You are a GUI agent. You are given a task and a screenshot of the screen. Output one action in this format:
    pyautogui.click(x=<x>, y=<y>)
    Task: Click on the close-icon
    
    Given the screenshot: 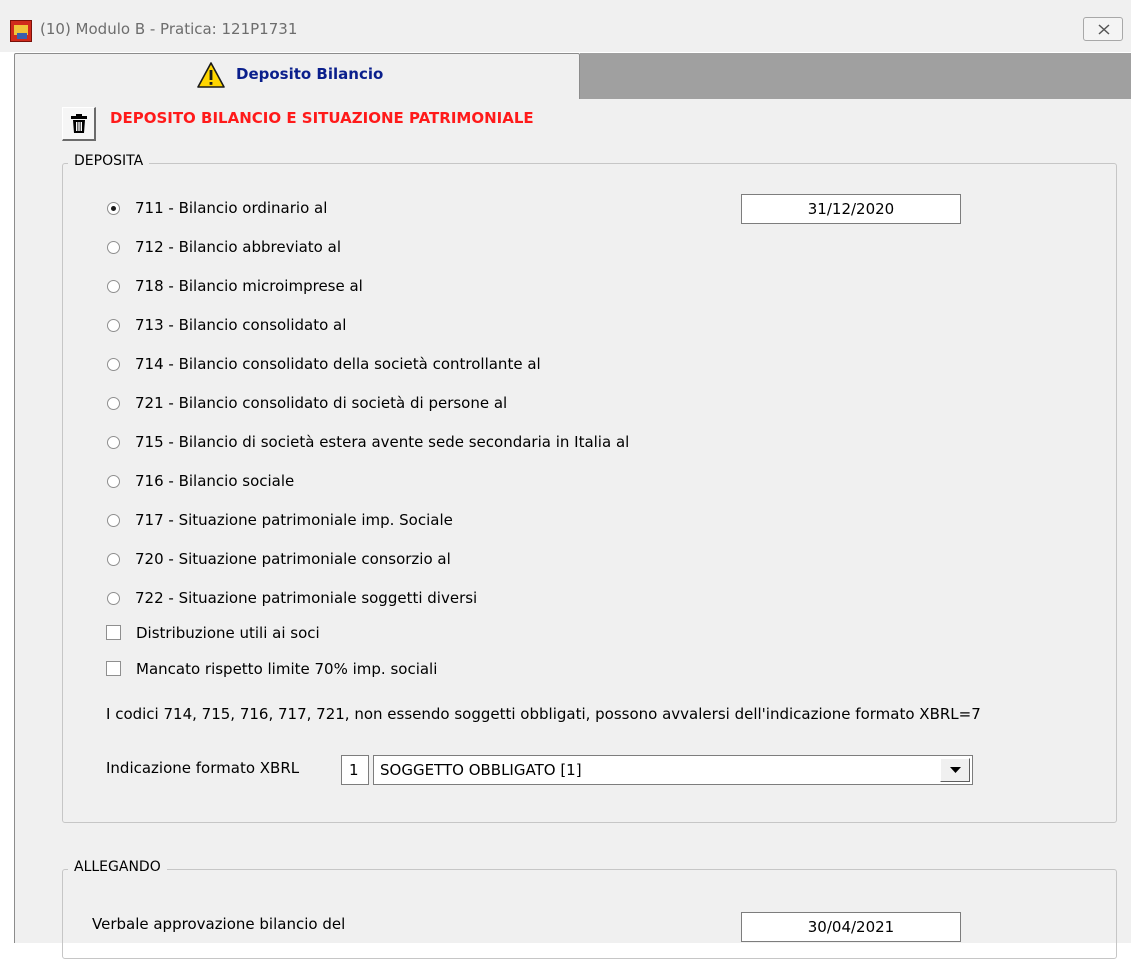 What is the action you would take?
    pyautogui.click(x=1104, y=29)
    